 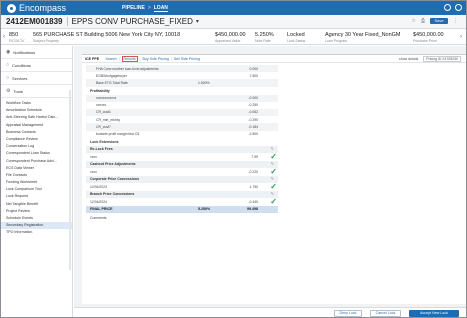 I want to click on summary-loan-program: Agency 30 Year Fixed_NonGM Loan Program, so click(x=363, y=37).